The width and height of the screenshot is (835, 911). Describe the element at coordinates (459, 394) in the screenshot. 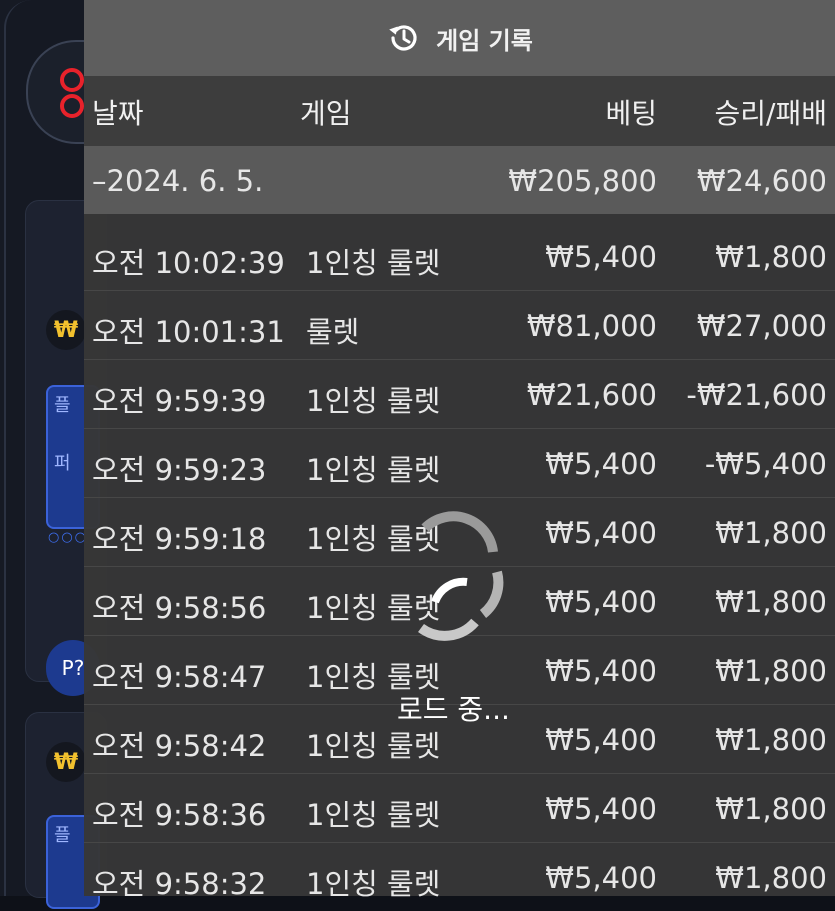

I see `table-row: 오전 9:59:39 1인칭 룰렛 ₩21,600 -₩21,600` at that location.